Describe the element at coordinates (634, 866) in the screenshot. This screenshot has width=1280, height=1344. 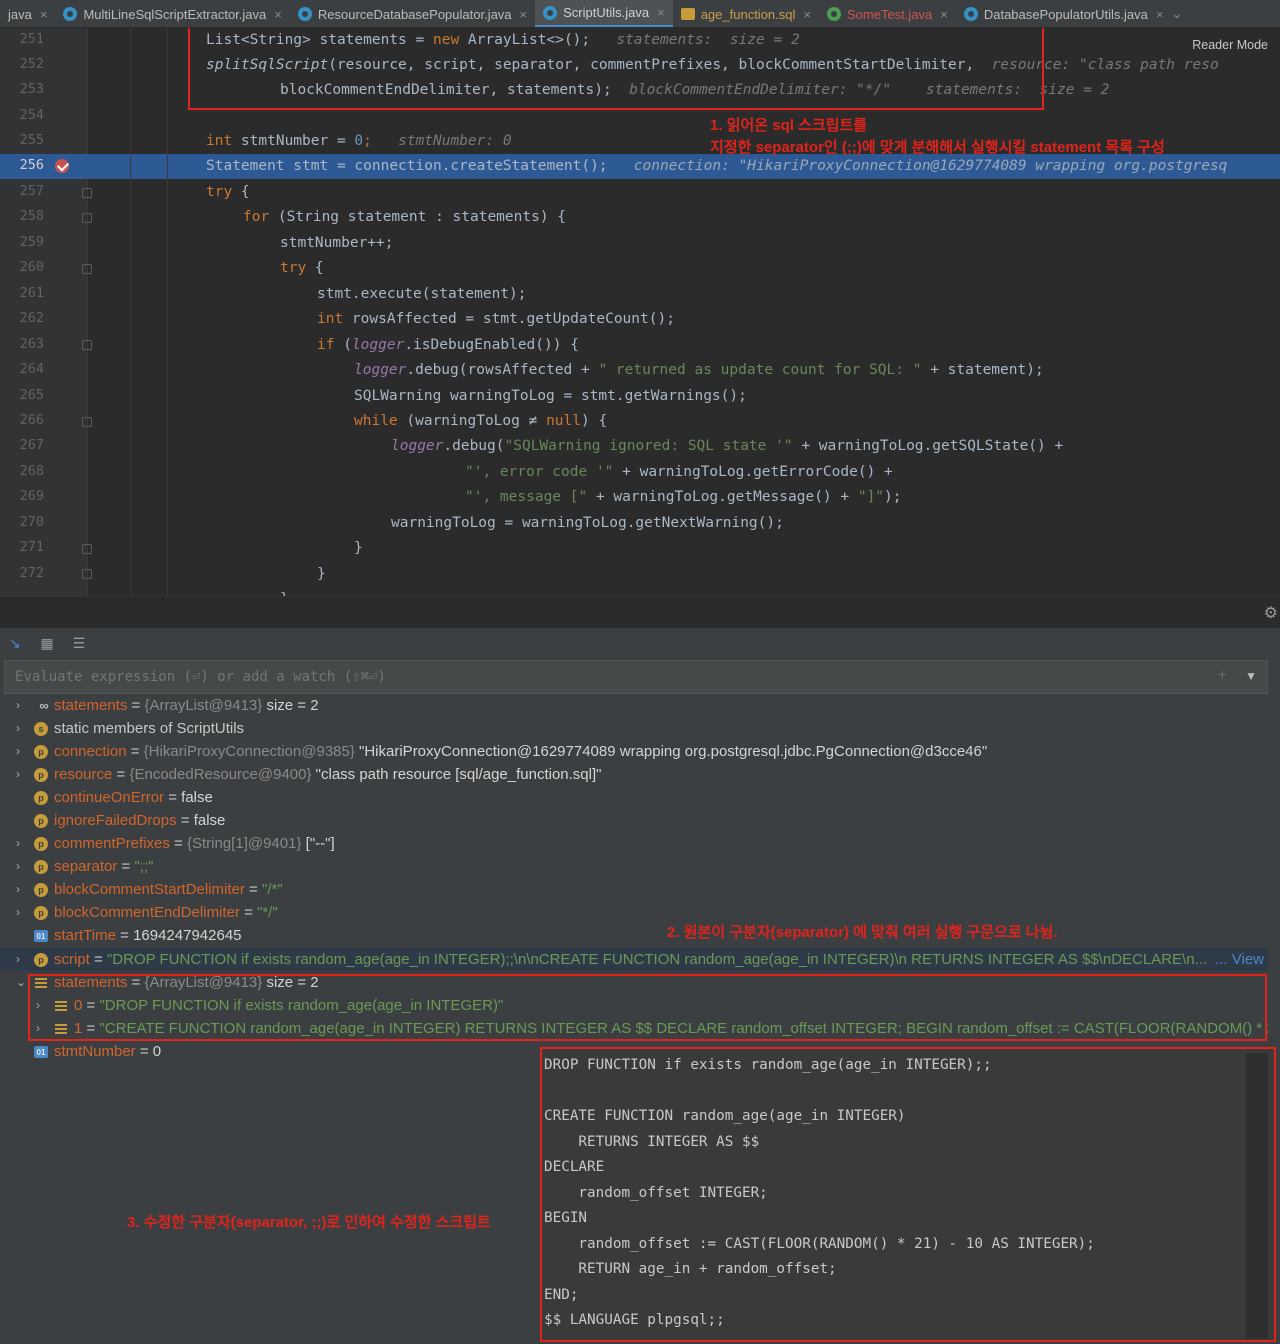
I see `variable-row: › p separator = ";;"` at that location.